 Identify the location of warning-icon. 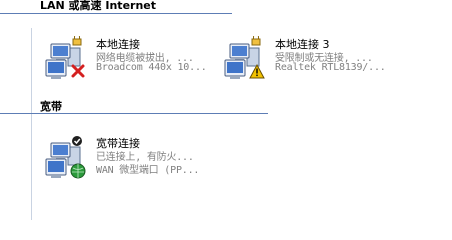
(257, 71).